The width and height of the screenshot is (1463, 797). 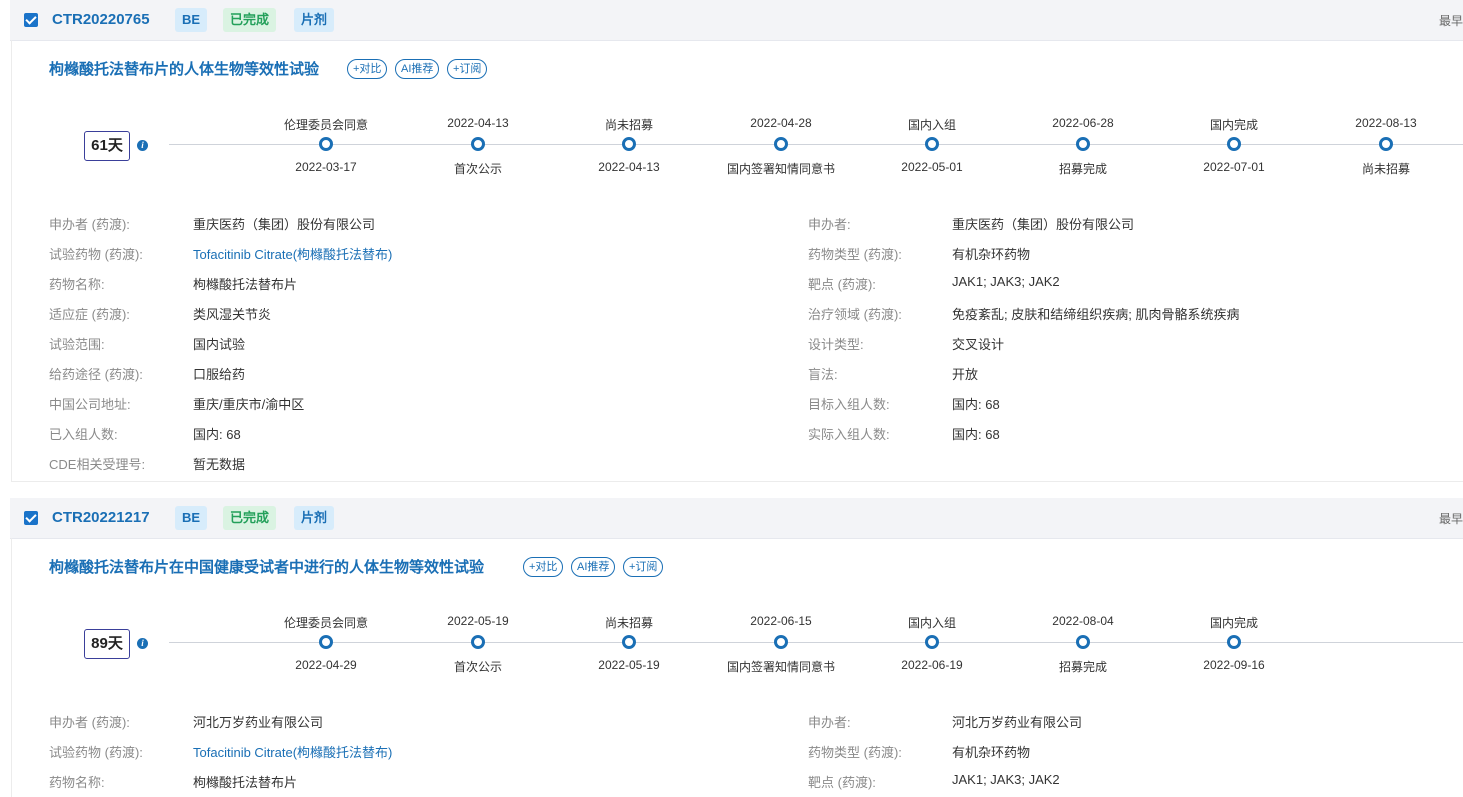 I want to click on scope-value: 国内试验, so click(x=219, y=344).